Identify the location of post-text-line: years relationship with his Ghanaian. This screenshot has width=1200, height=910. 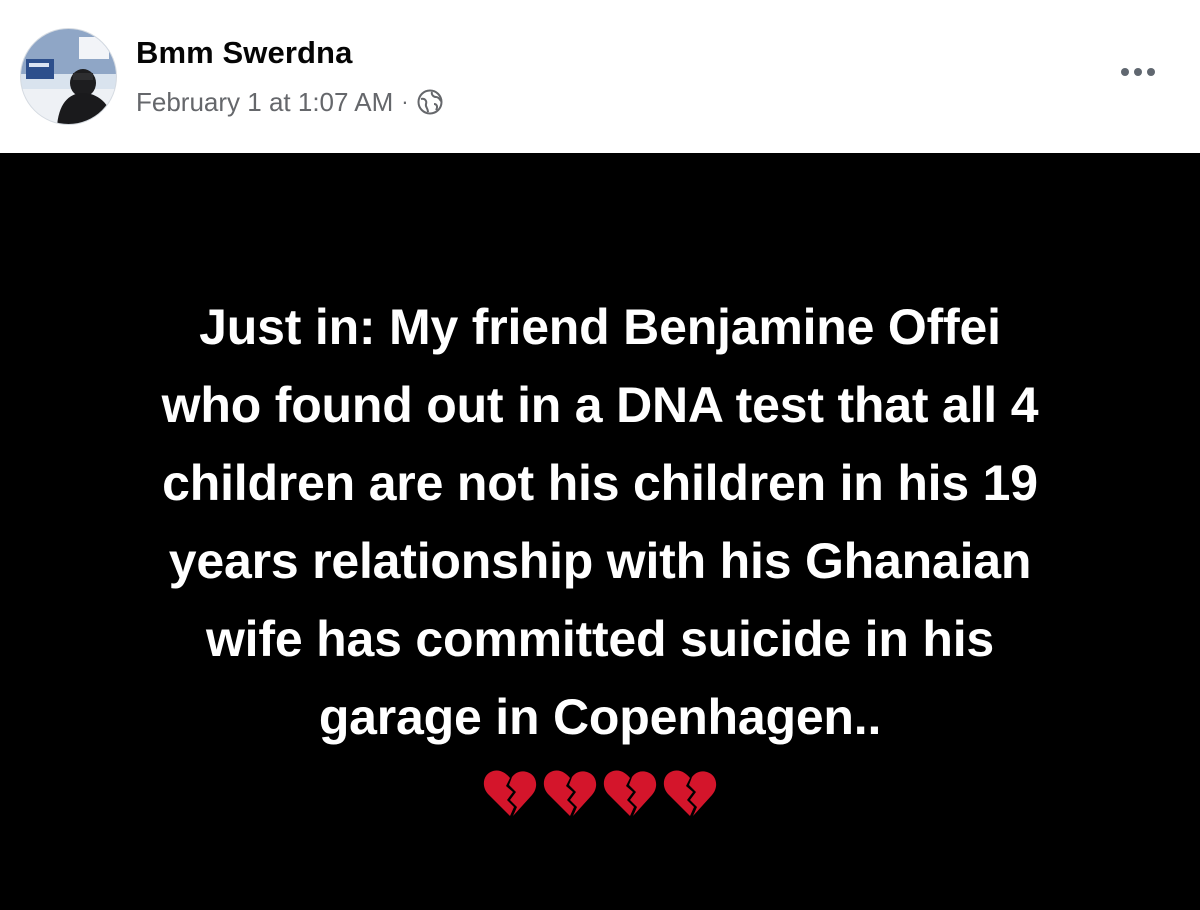
(600, 561).